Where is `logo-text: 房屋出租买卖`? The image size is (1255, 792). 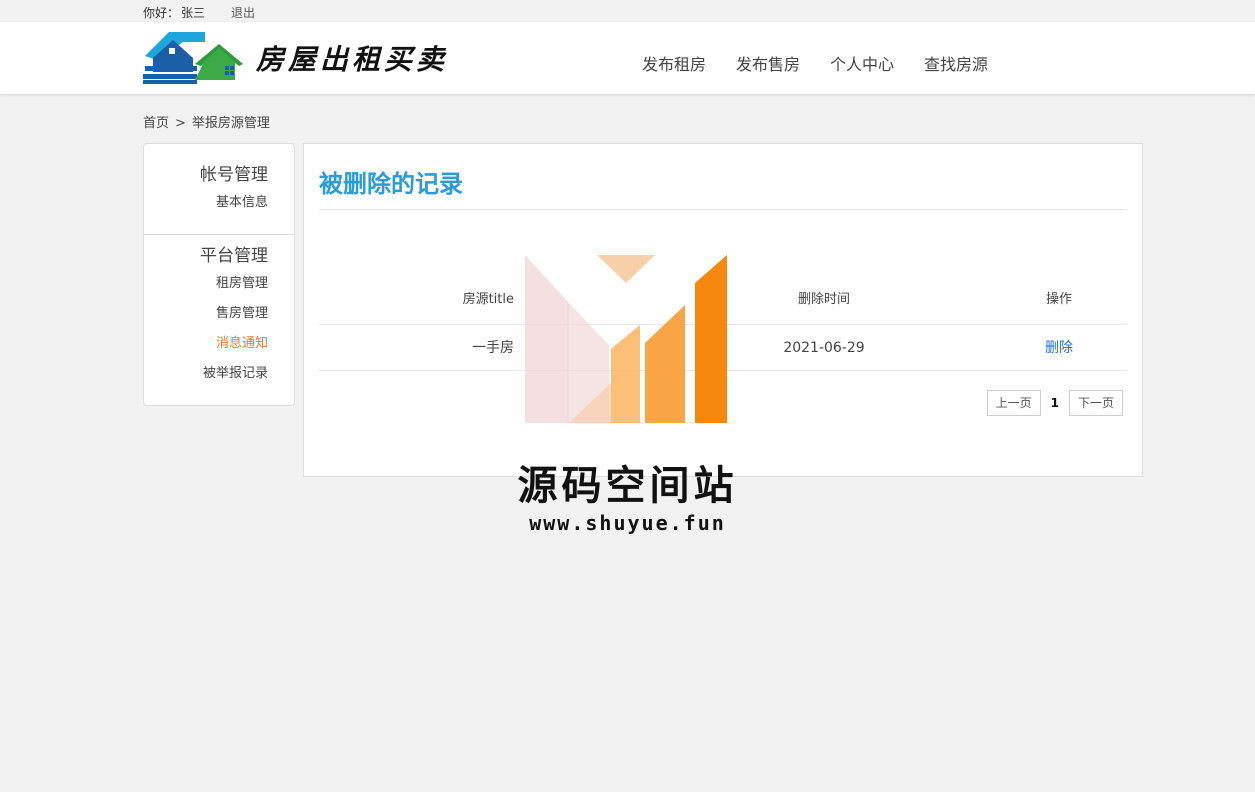 logo-text: 房屋出租买卖 is located at coordinates (352, 59).